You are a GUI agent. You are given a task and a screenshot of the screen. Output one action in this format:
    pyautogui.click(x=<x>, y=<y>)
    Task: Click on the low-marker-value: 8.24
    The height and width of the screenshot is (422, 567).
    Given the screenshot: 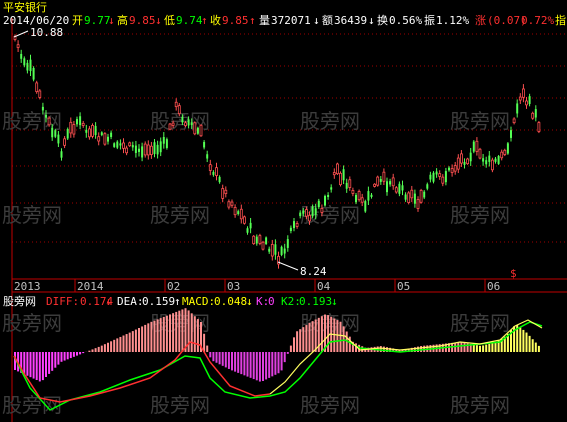 What is the action you would take?
    pyautogui.click(x=313, y=271)
    